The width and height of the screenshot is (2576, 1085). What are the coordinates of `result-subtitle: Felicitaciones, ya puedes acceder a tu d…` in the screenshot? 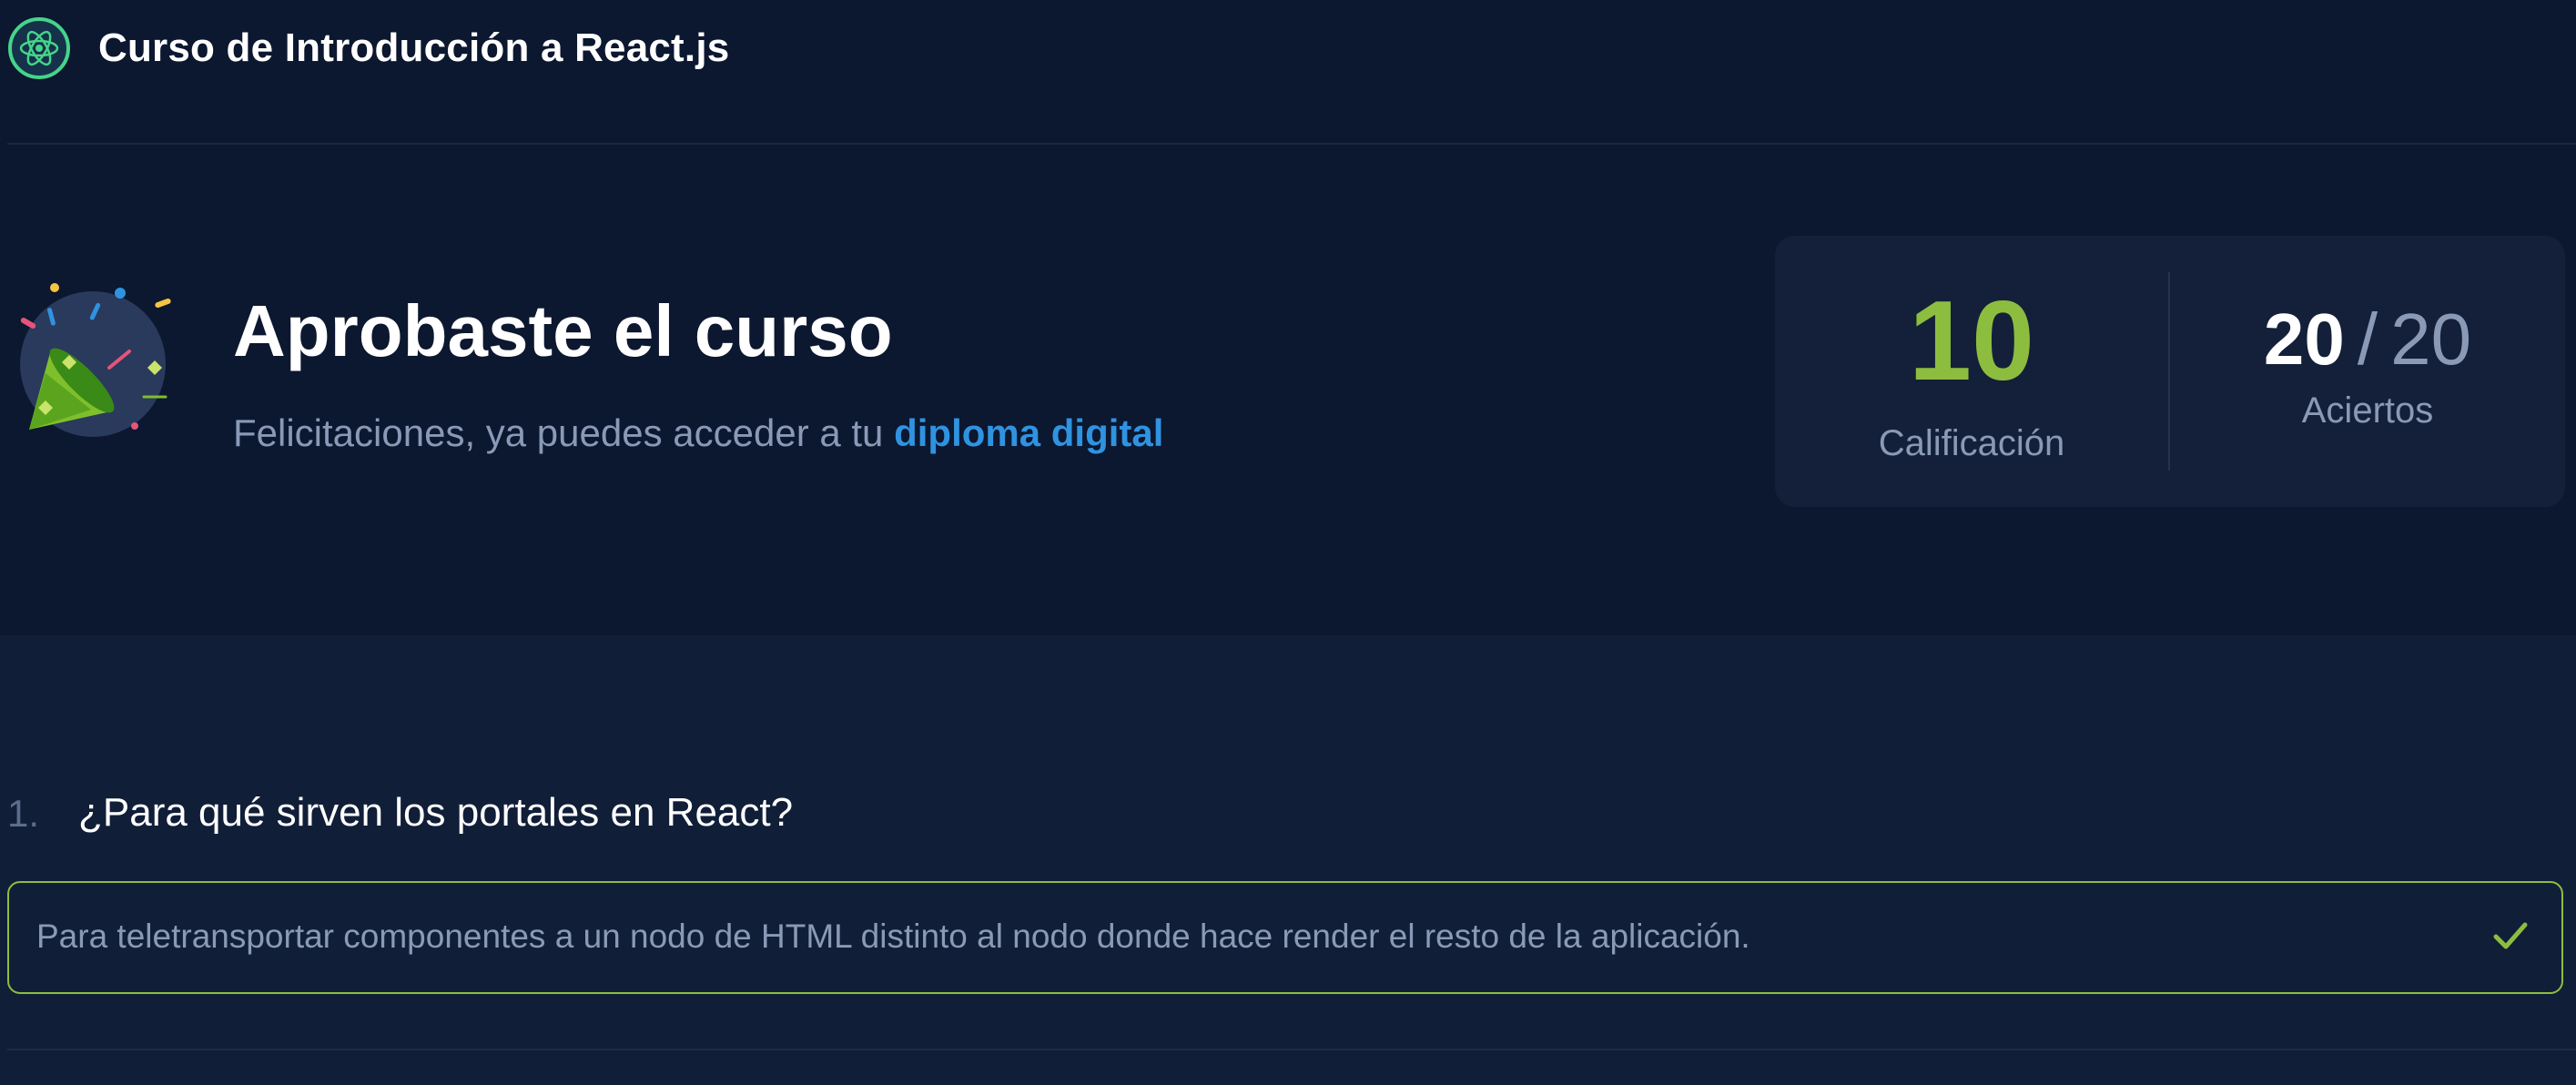 It's located at (698, 433).